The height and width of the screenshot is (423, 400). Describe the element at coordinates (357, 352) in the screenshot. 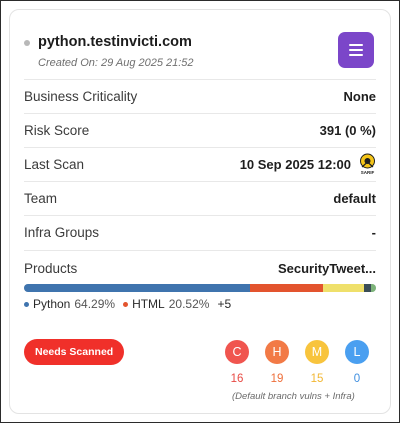

I see `low-badge: L` at that location.